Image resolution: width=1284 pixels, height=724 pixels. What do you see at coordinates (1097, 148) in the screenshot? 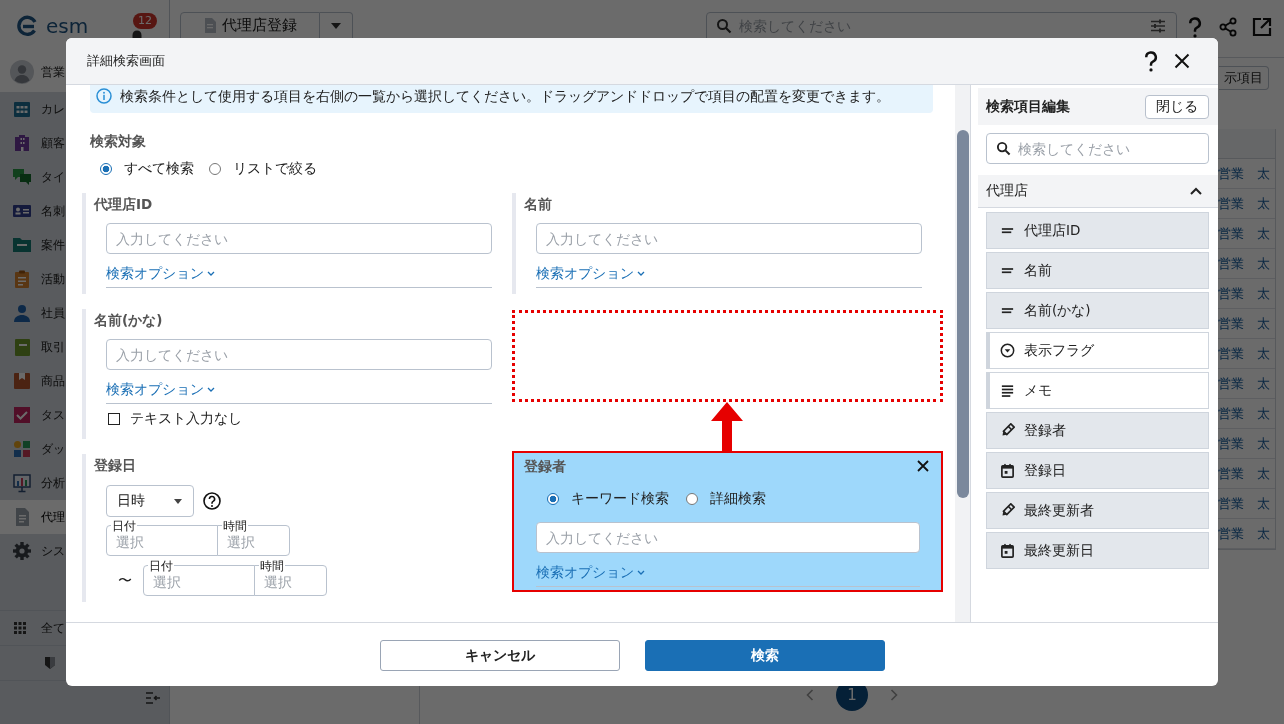
I see `search-field: 検索してください` at bounding box center [1097, 148].